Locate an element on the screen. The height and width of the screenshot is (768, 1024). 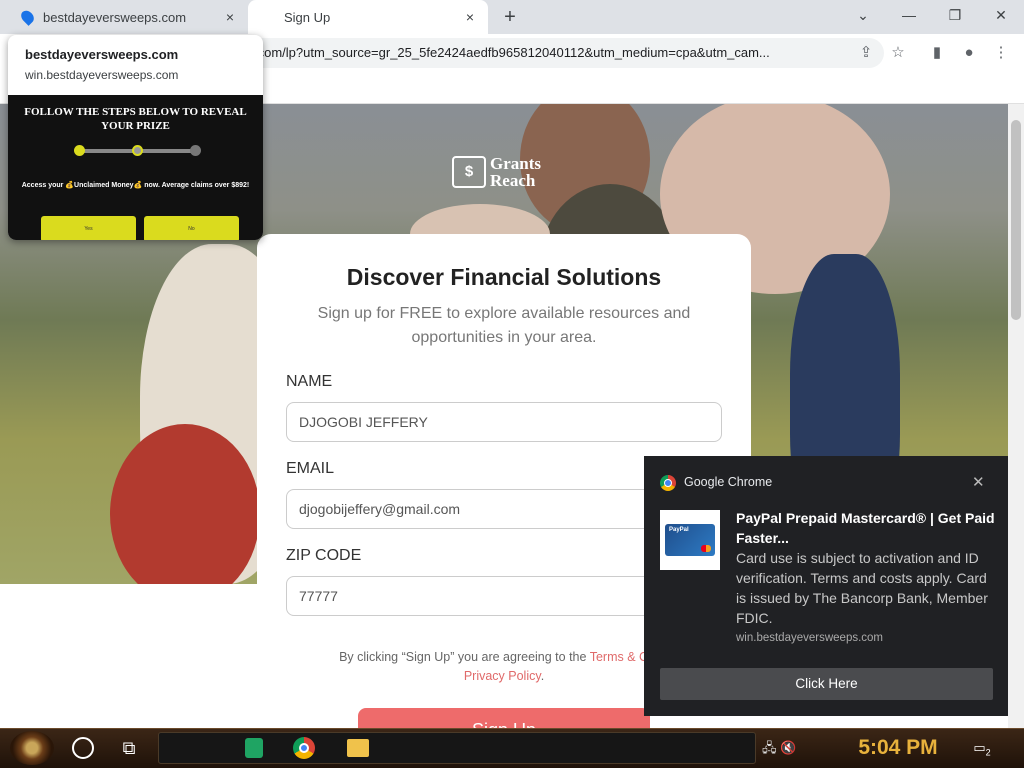
grants-reach-logo: $ Grants Reach is located at coordinates (507, 172).